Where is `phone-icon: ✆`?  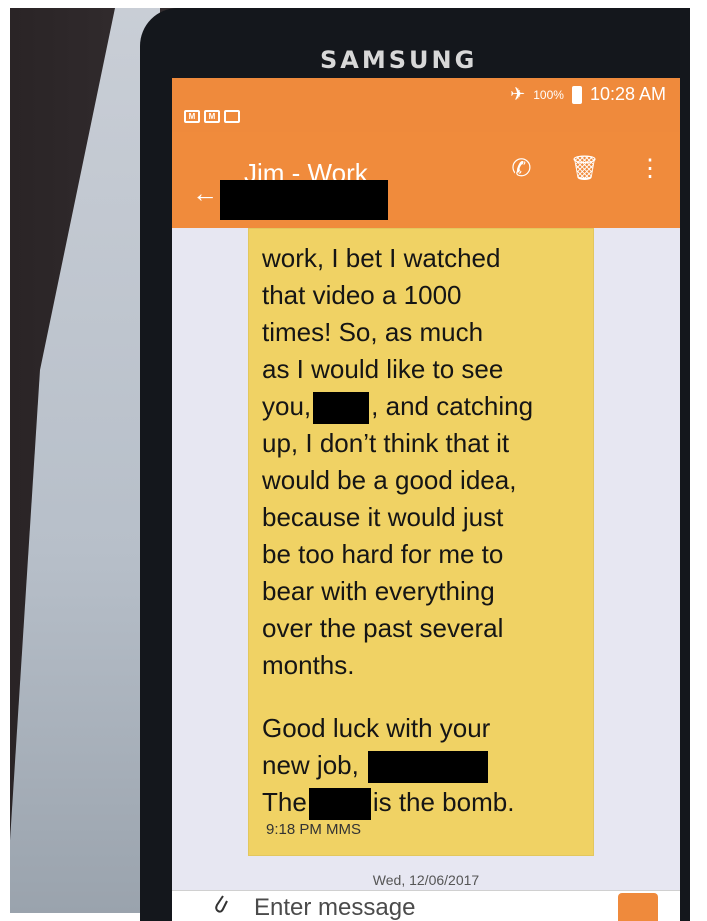 phone-icon: ✆ is located at coordinates (521, 168).